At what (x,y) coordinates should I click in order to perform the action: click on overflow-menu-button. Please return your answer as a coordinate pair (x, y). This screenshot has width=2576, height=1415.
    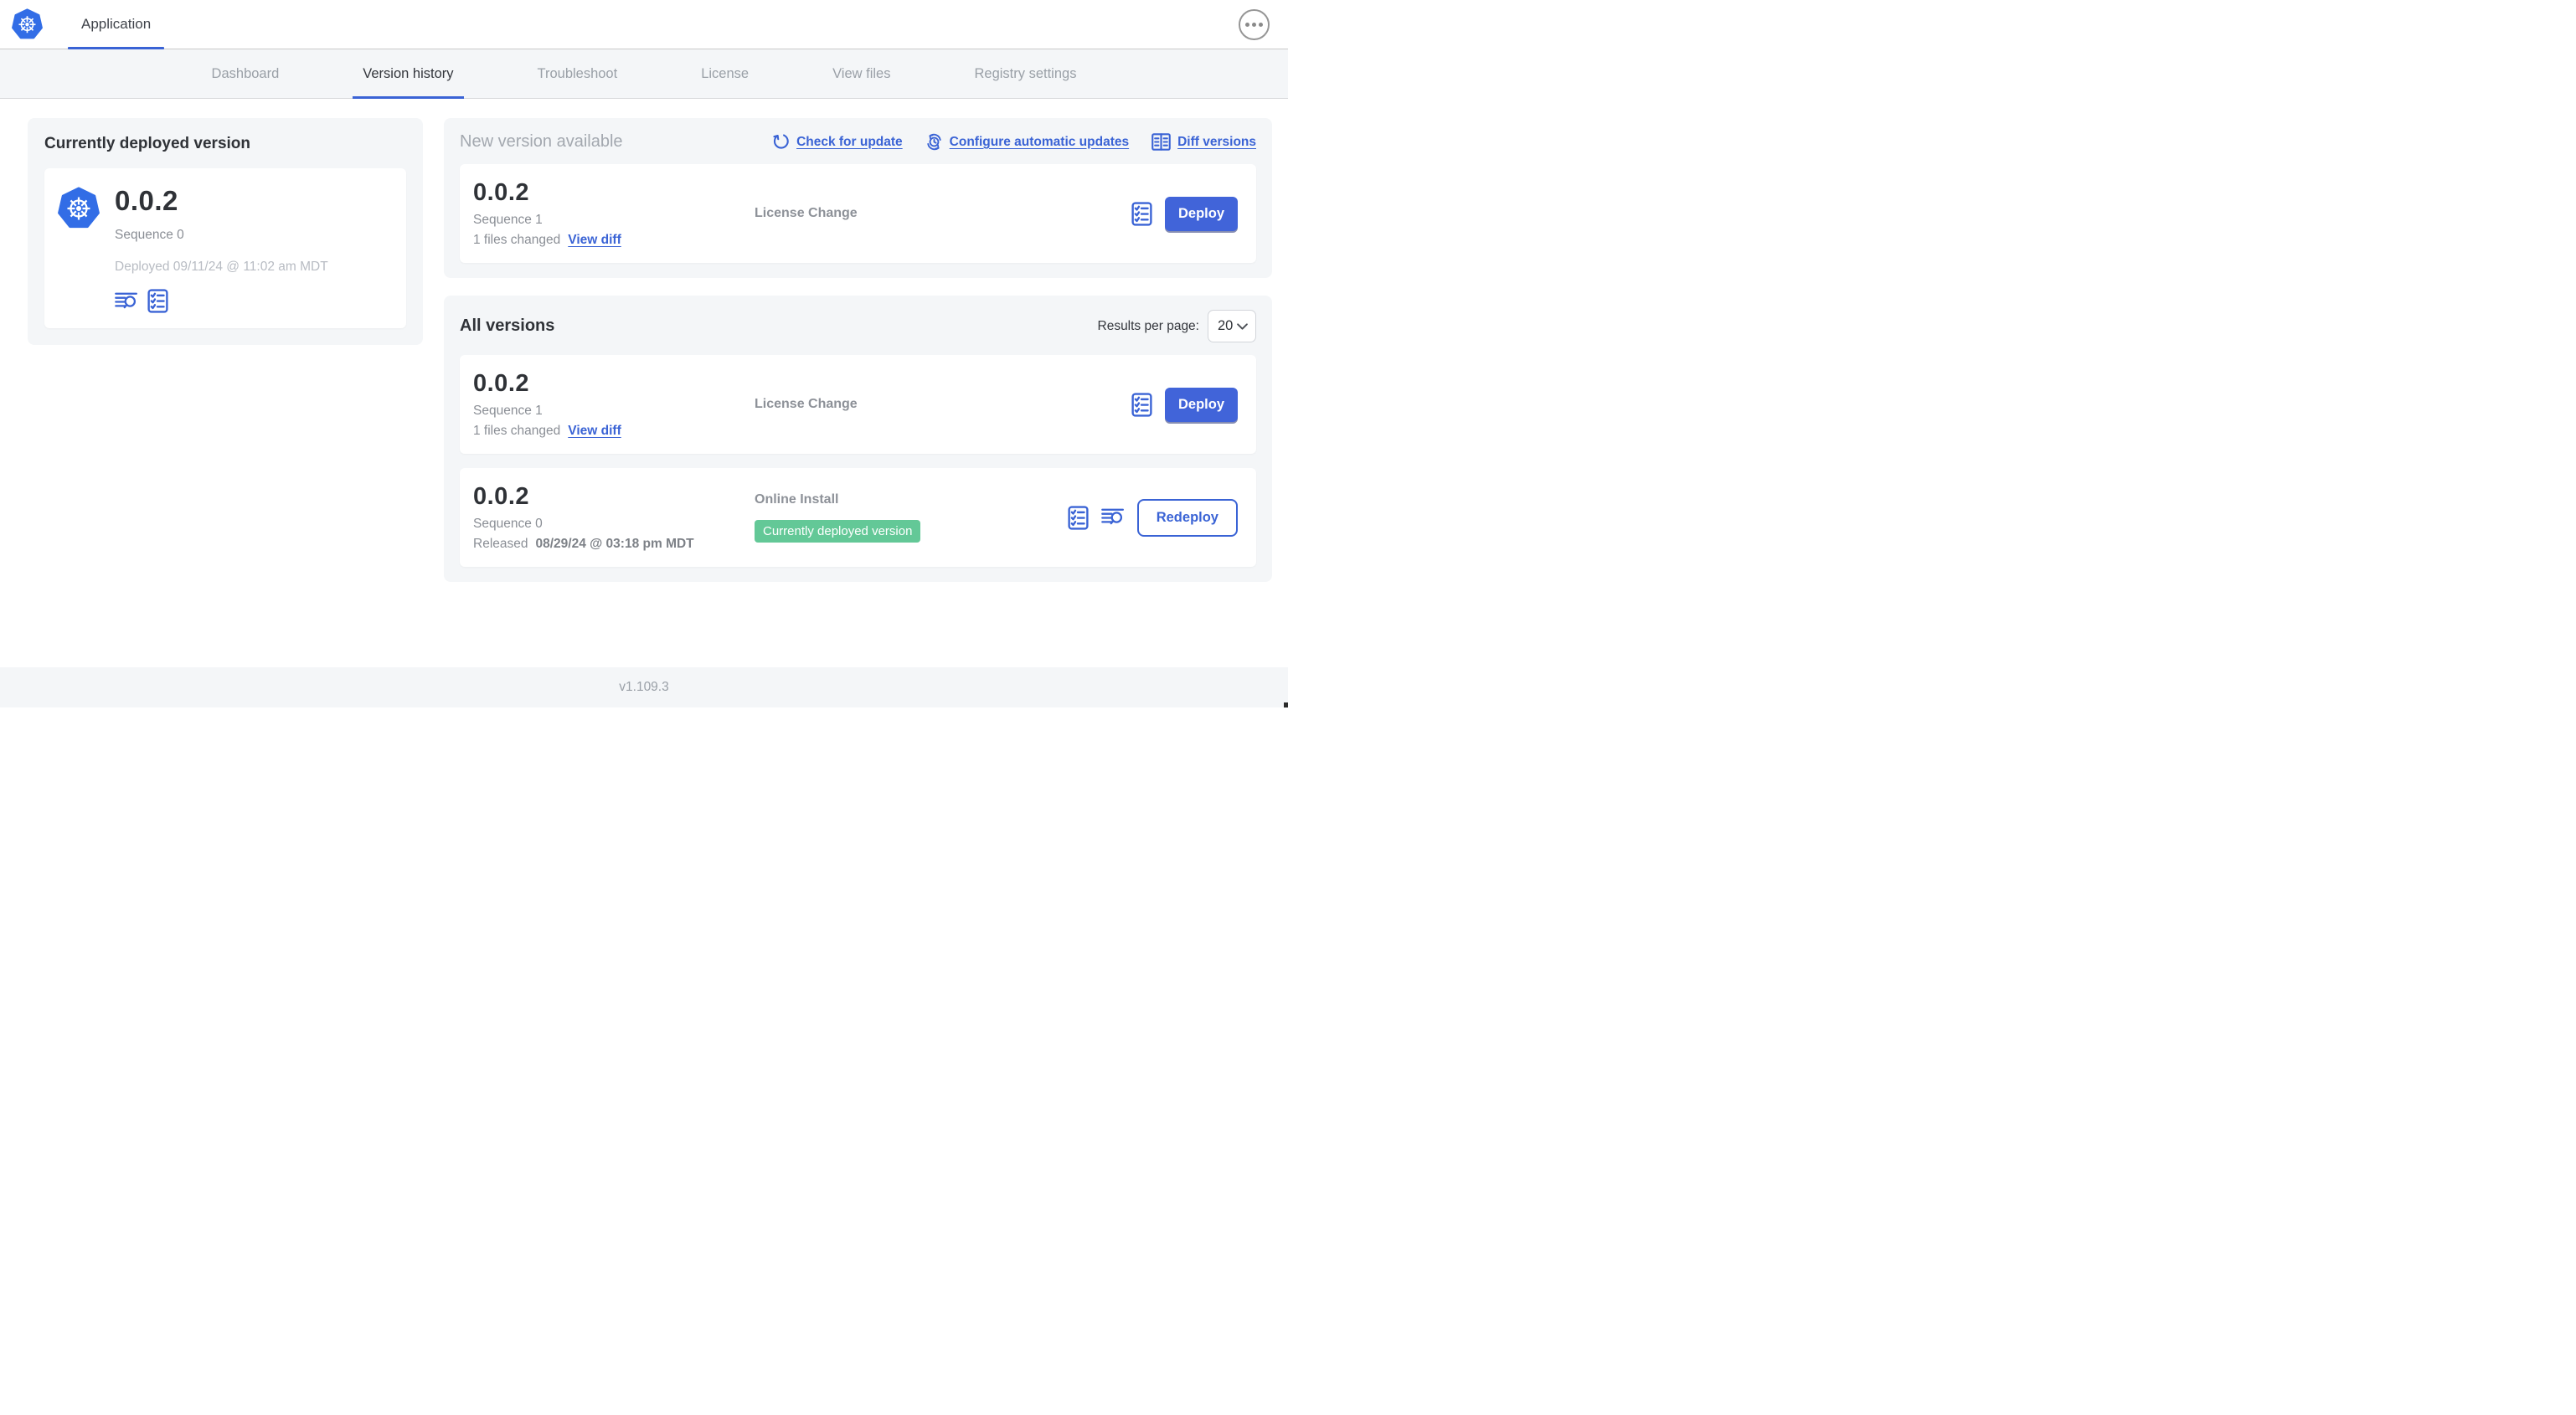
    Looking at the image, I should click on (1254, 24).